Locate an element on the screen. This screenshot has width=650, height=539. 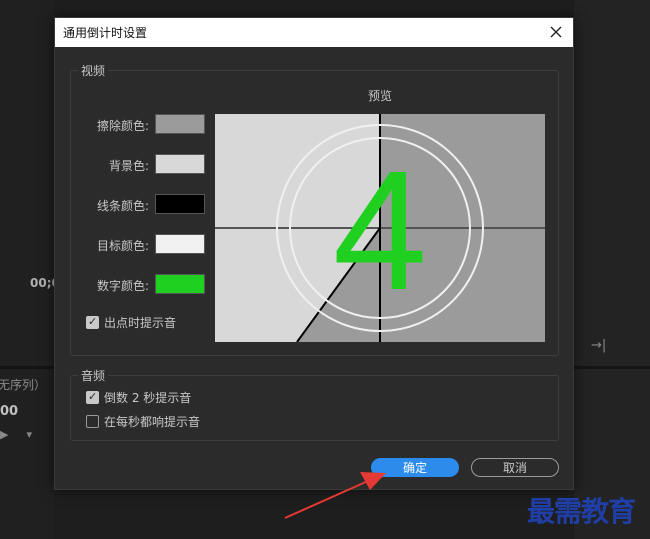
line-color-label: 线条颜色: is located at coordinates (122, 206).